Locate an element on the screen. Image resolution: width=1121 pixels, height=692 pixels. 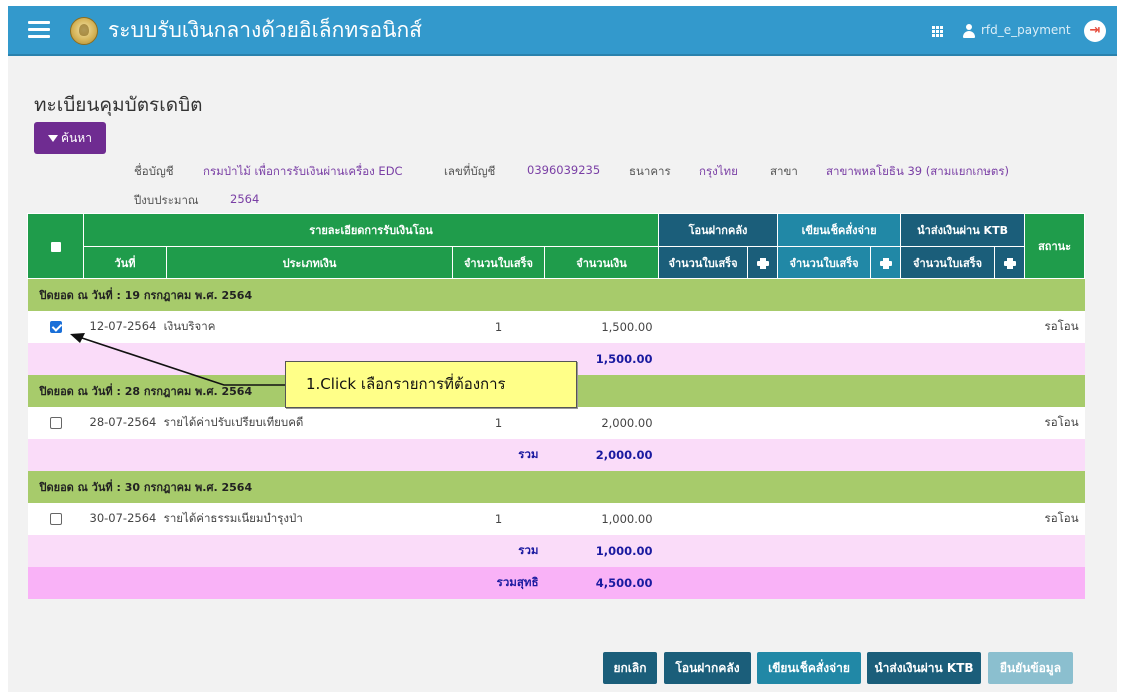
deposit-print-header is located at coordinates (763, 262).